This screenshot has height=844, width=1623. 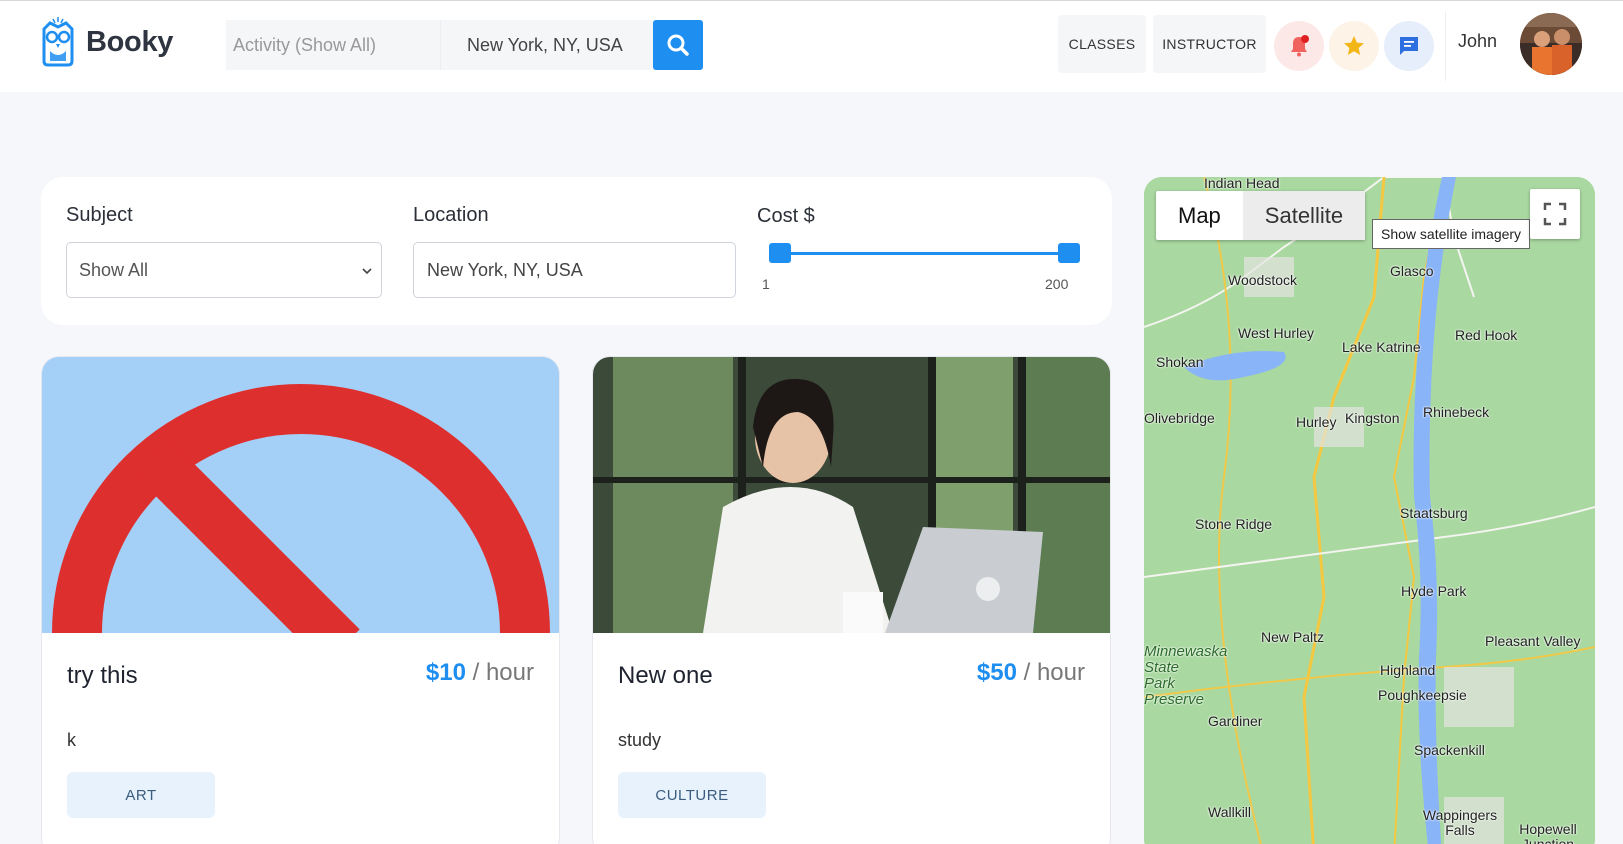 I want to click on subject-select: Show All, so click(x=224, y=270).